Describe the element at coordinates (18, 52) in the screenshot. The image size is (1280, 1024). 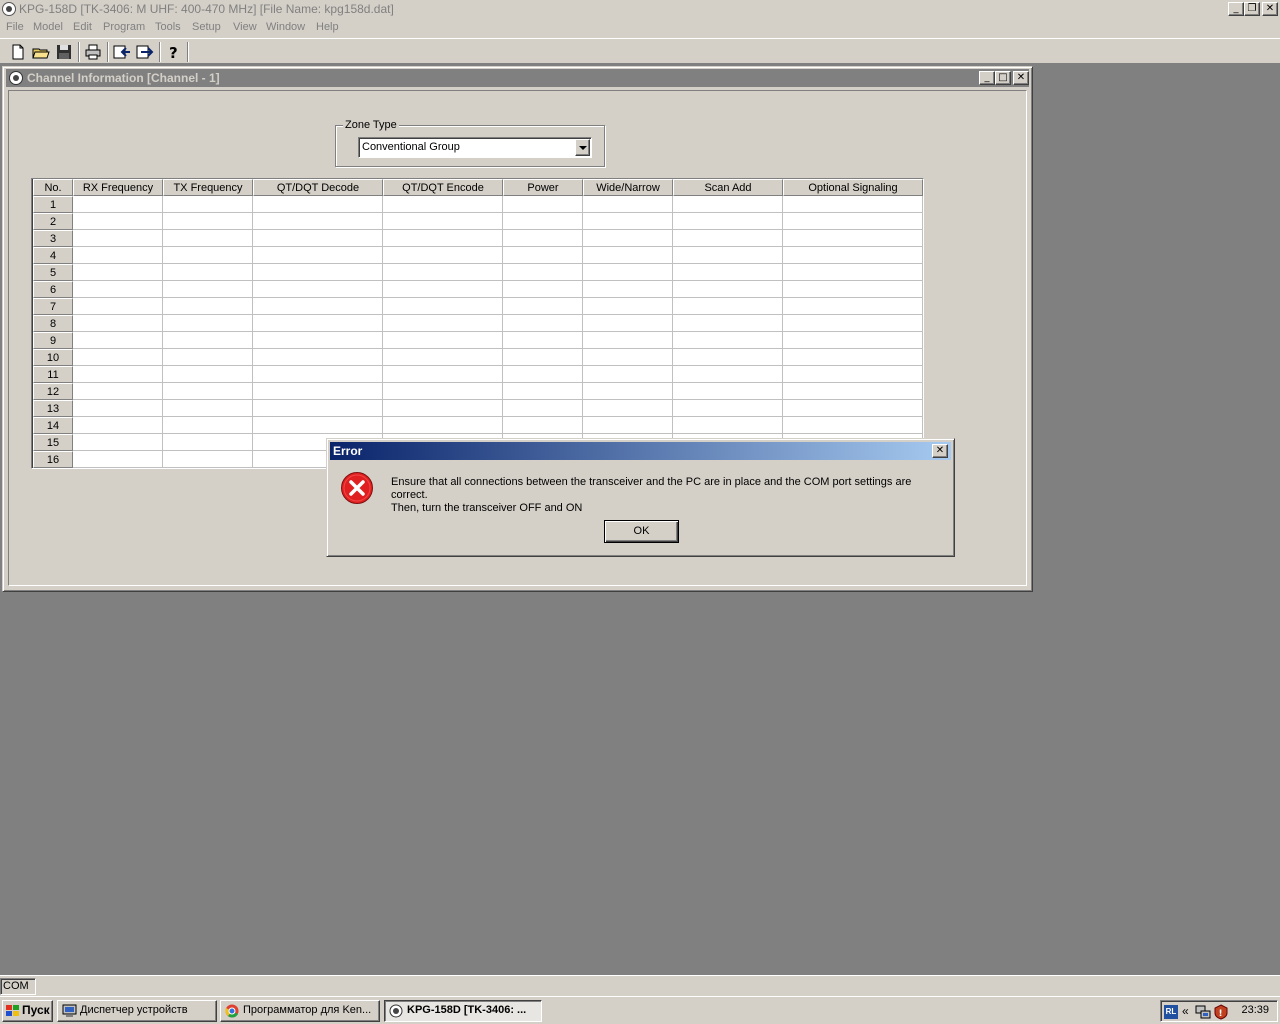
I see `new-file-icon` at that location.